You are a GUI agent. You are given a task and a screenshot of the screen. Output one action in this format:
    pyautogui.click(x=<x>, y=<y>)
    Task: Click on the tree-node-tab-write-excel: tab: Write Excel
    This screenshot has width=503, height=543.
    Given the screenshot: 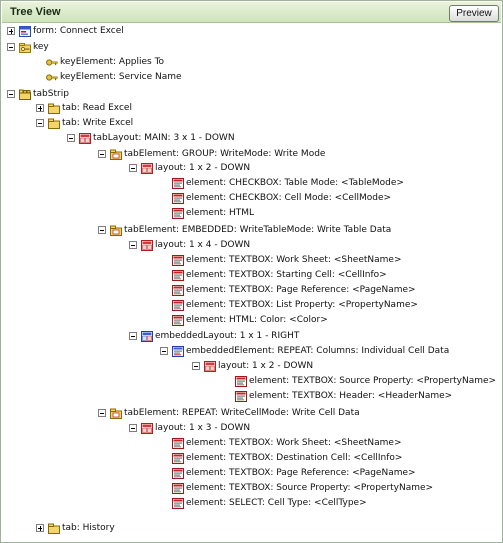 What is the action you would take?
    pyautogui.click(x=84, y=123)
    